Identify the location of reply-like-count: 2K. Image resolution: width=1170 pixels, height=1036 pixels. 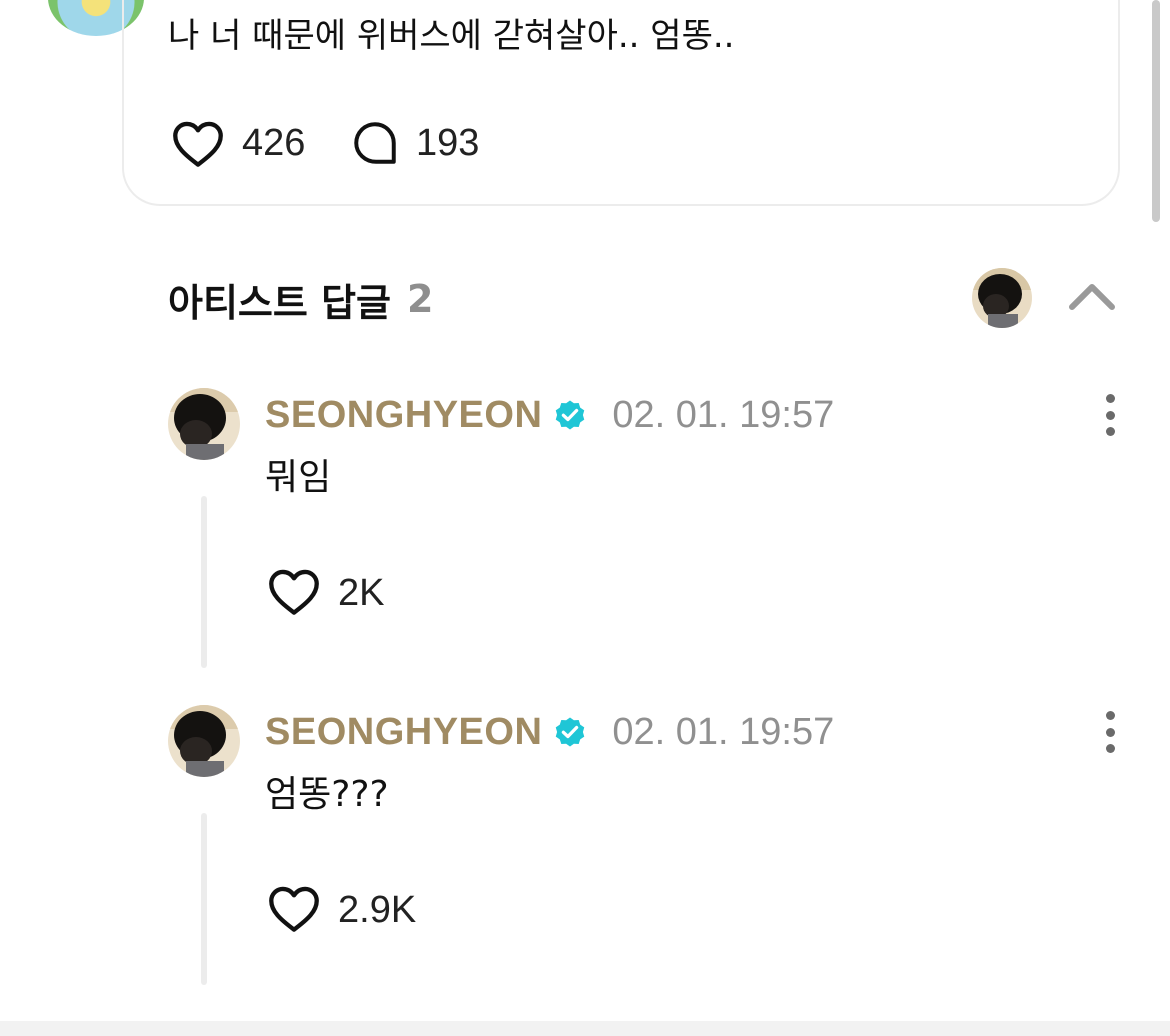
(361, 592).